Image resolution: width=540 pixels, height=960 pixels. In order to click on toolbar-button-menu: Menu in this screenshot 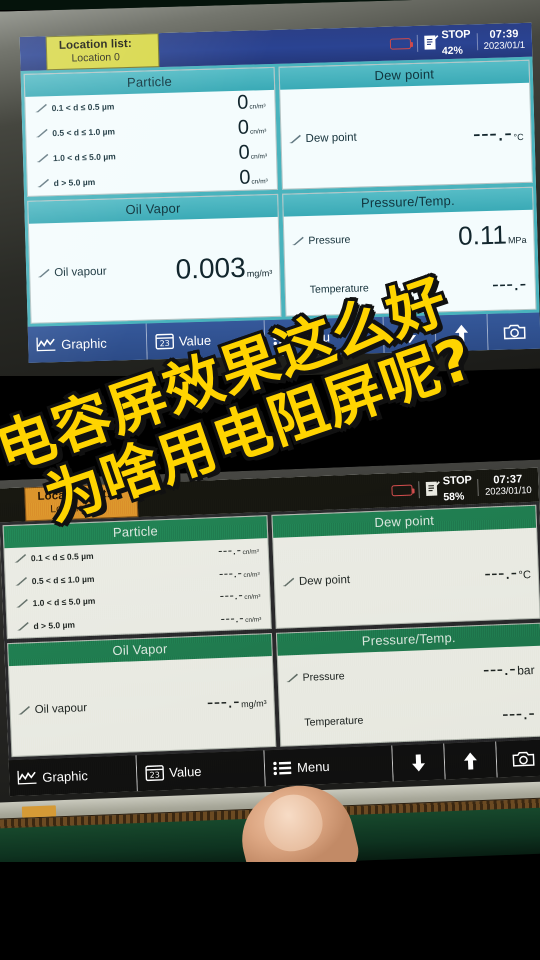, I will do `click(324, 336)`.